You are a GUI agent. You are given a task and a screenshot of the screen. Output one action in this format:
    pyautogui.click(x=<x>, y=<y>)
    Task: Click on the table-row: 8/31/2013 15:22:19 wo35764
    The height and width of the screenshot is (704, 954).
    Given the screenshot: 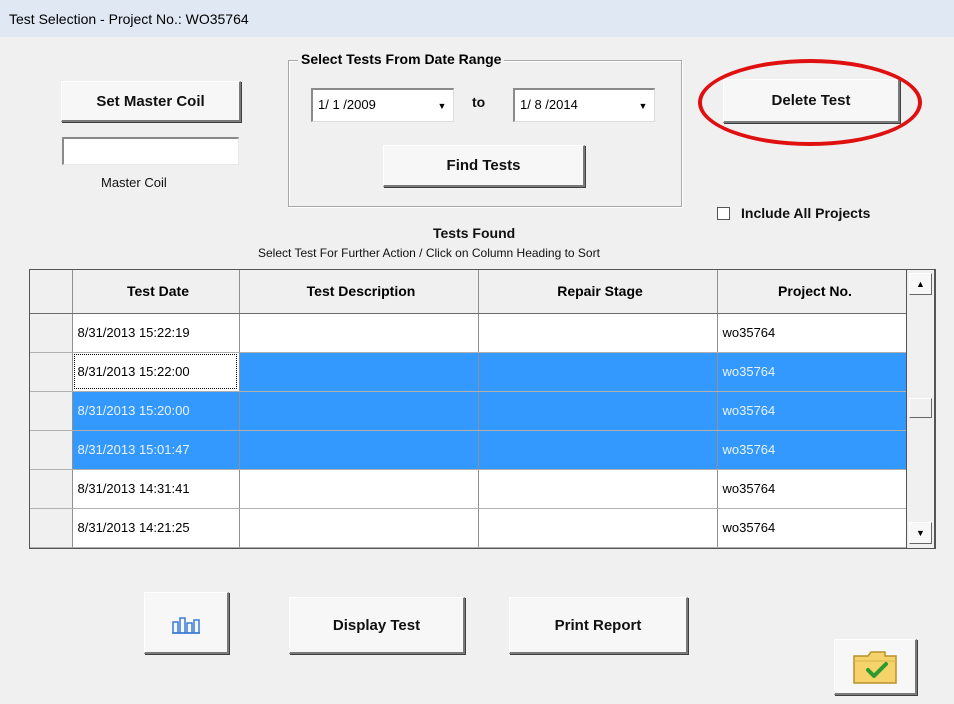 What is the action you would take?
    pyautogui.click(x=469, y=333)
    